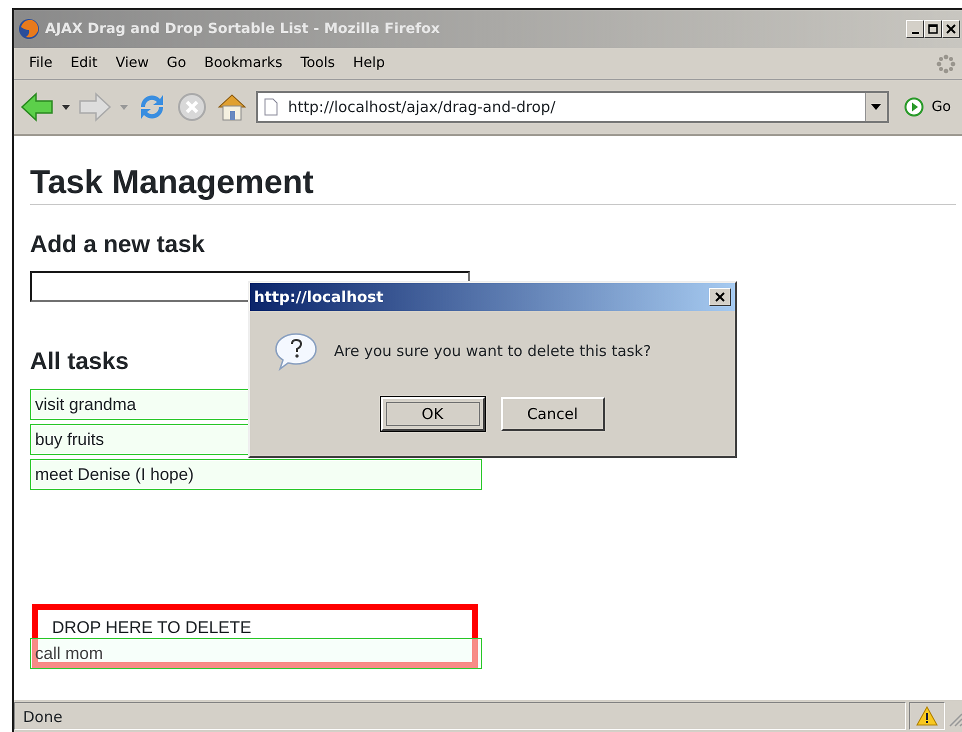 This screenshot has height=732, width=962. What do you see at coordinates (493, 183) in the screenshot?
I see `page-heading: Task Management` at bounding box center [493, 183].